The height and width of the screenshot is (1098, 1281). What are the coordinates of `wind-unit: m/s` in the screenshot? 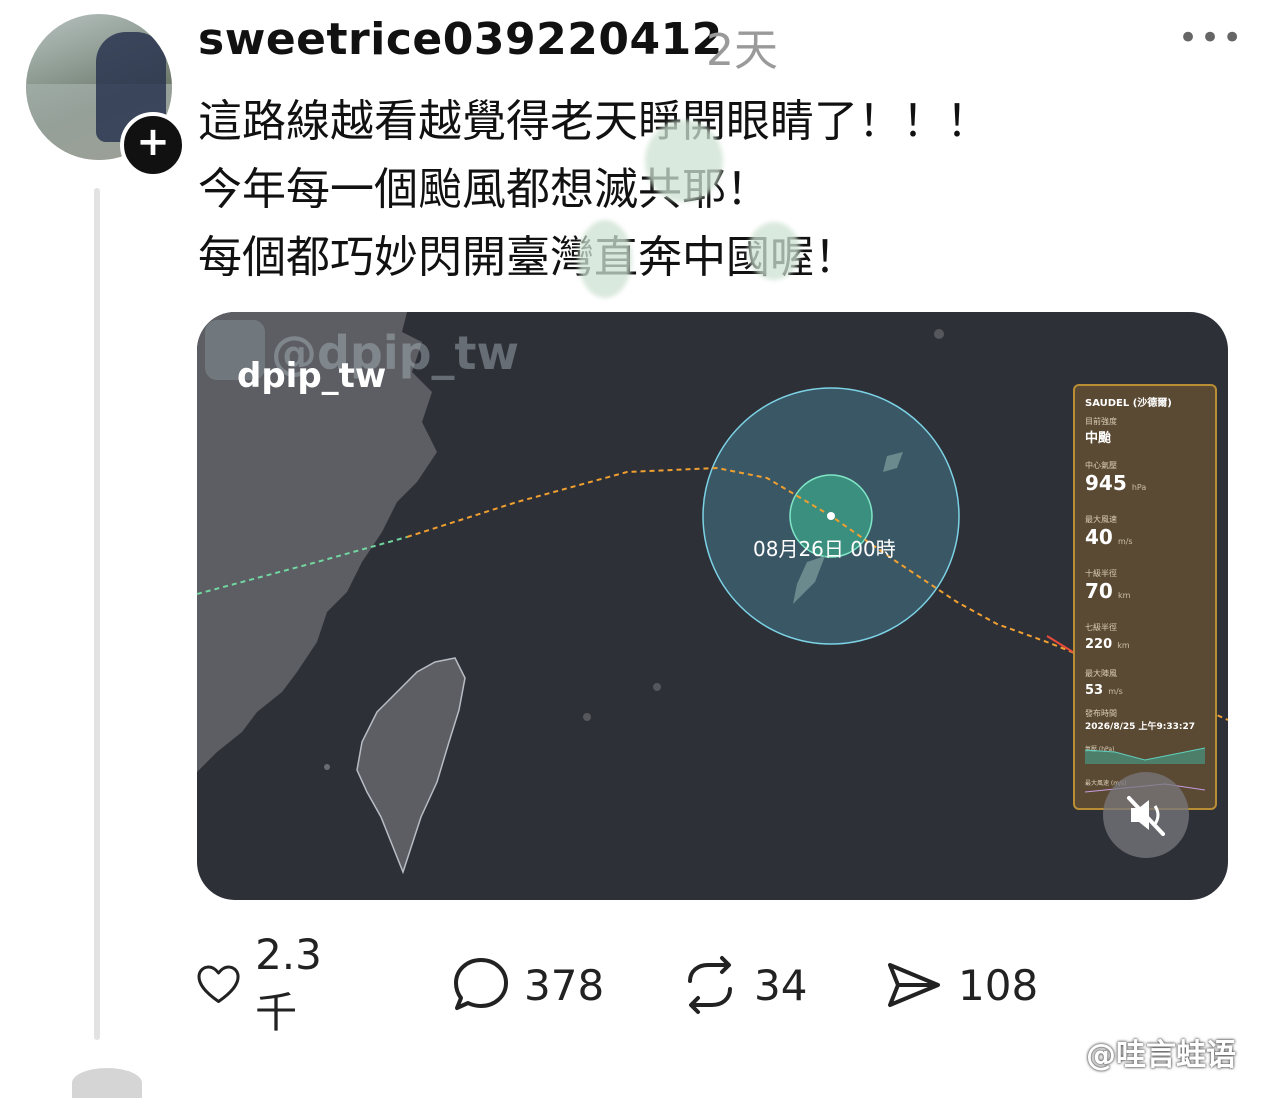 It's located at (1125, 541).